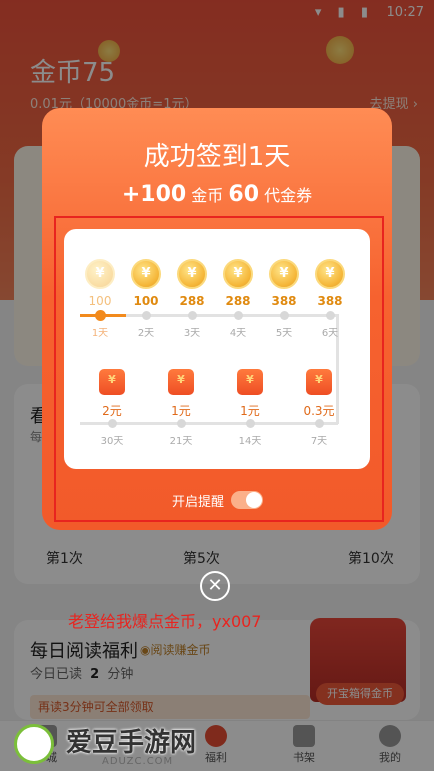  Describe the element at coordinates (207, 195) in the screenshot. I see `reward-coin-word: 金币` at that location.